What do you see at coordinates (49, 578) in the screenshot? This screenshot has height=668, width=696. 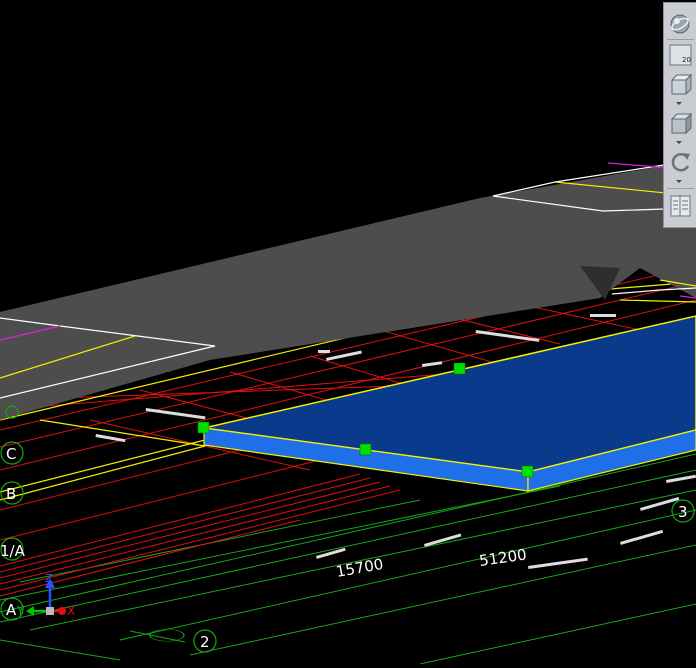 I see `ucs-z-label: Z` at bounding box center [49, 578].